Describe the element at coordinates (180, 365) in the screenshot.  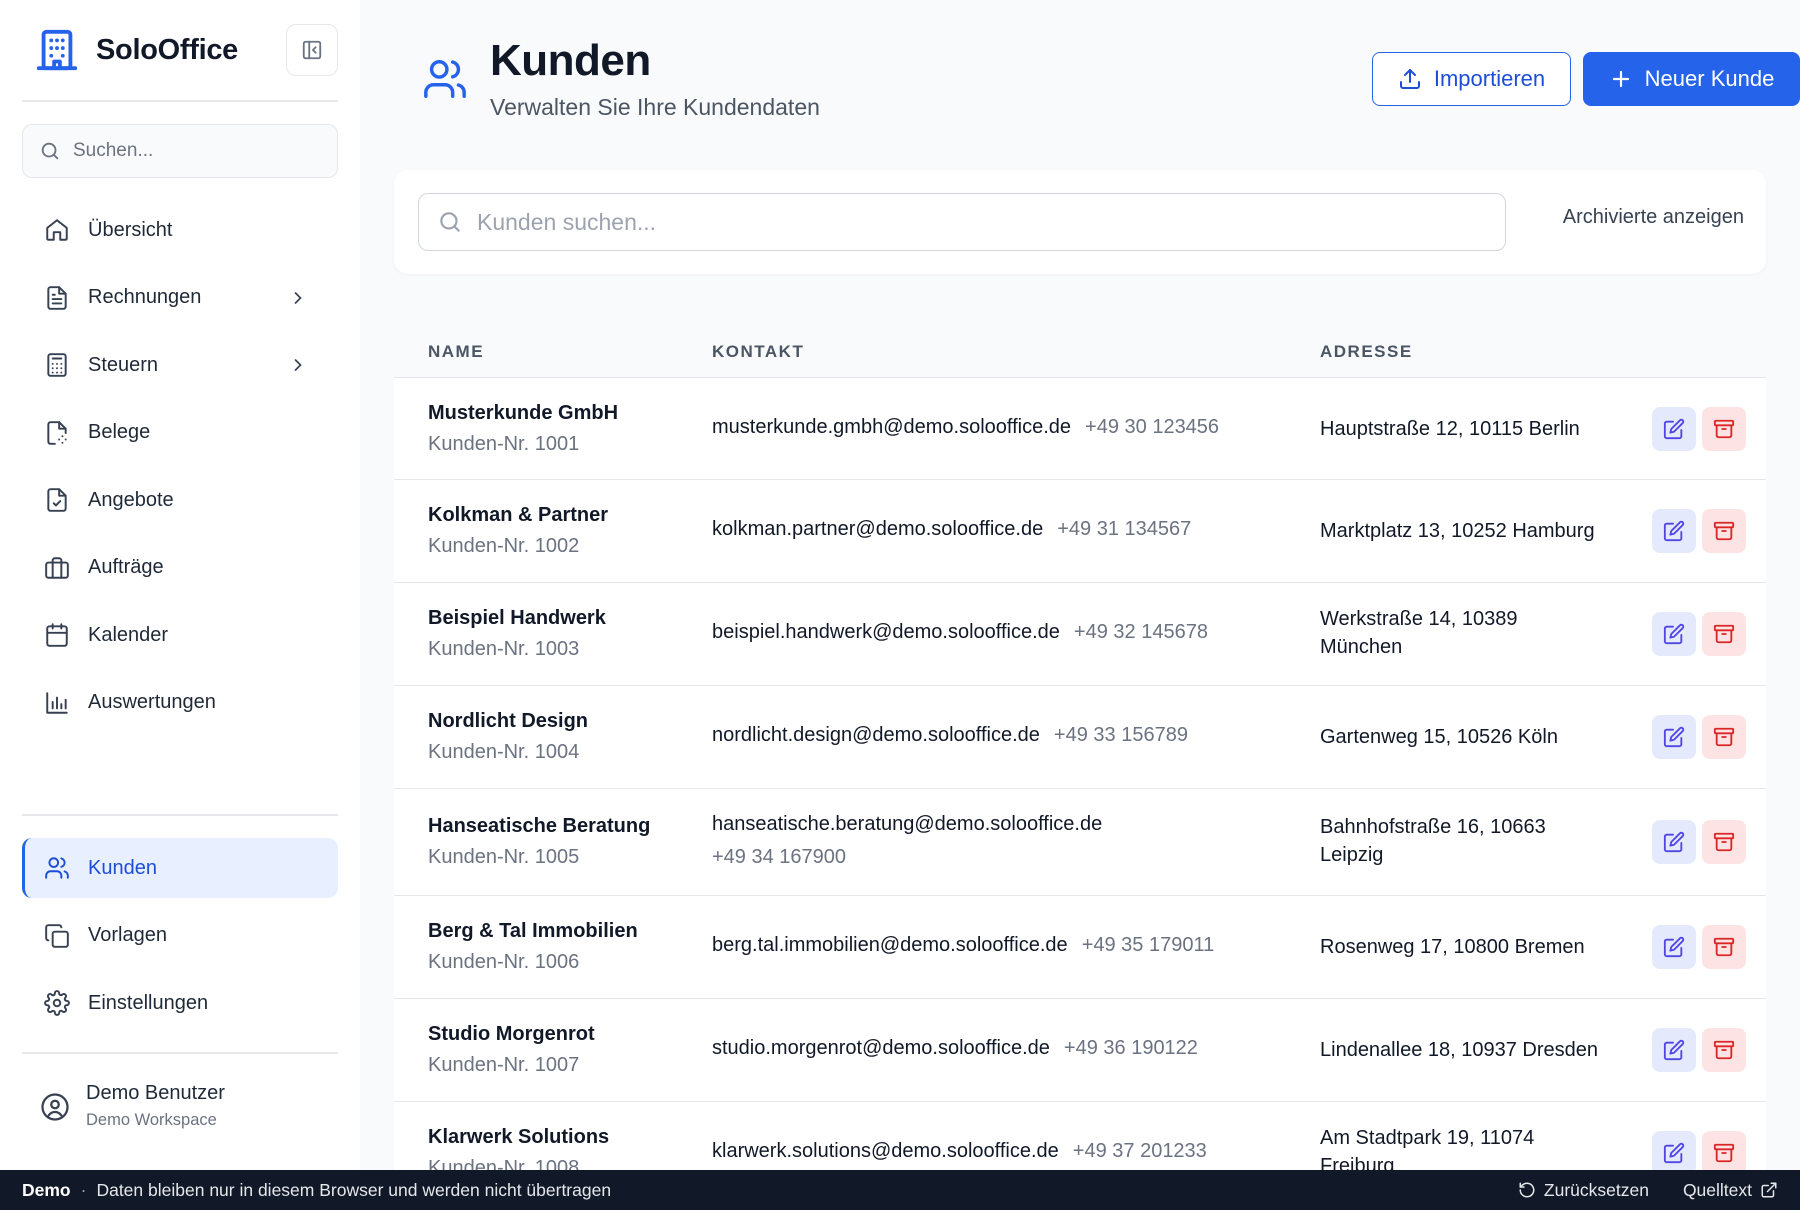
I see `sidebar-item-steuern: Steuern` at that location.